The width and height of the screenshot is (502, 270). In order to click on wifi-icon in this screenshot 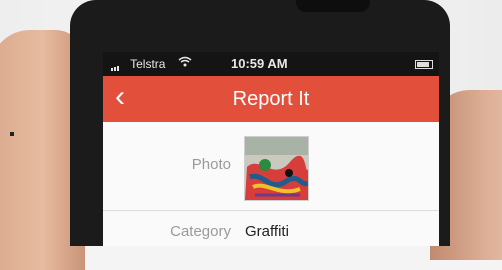, I will do `click(185, 63)`.